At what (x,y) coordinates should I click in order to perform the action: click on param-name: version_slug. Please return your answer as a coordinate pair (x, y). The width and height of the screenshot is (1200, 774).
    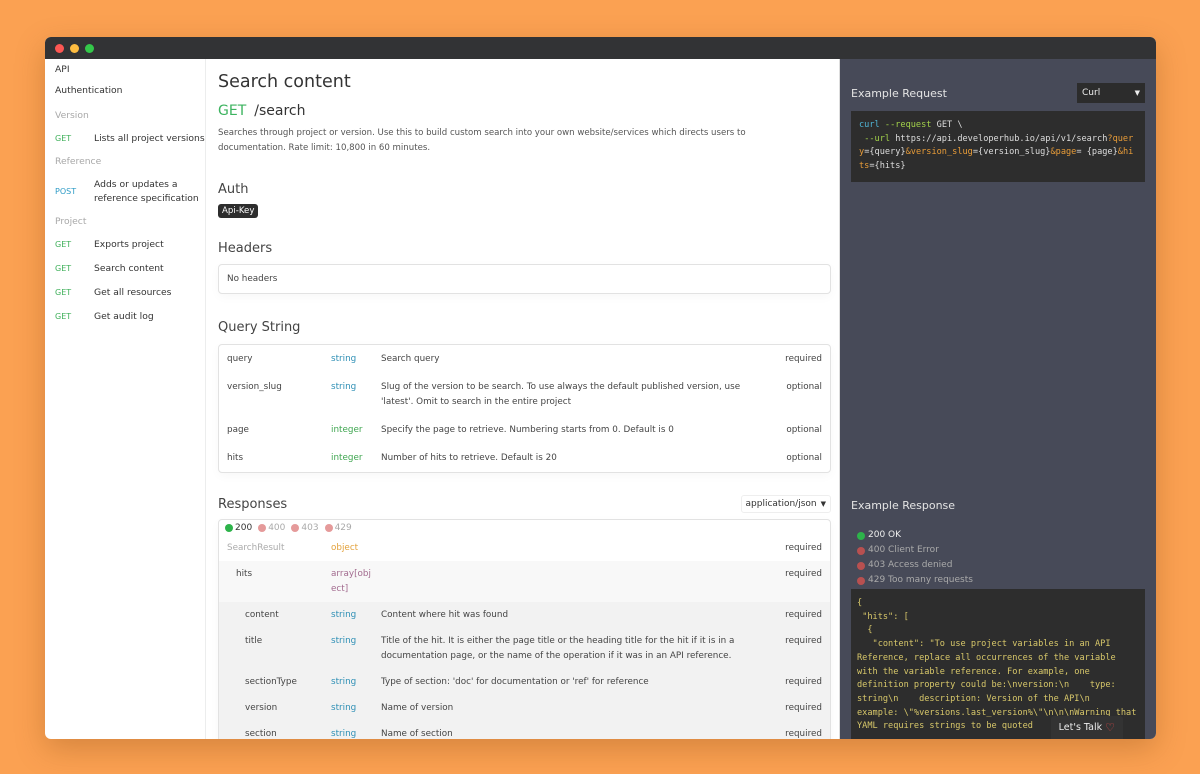
    Looking at the image, I should click on (254, 387).